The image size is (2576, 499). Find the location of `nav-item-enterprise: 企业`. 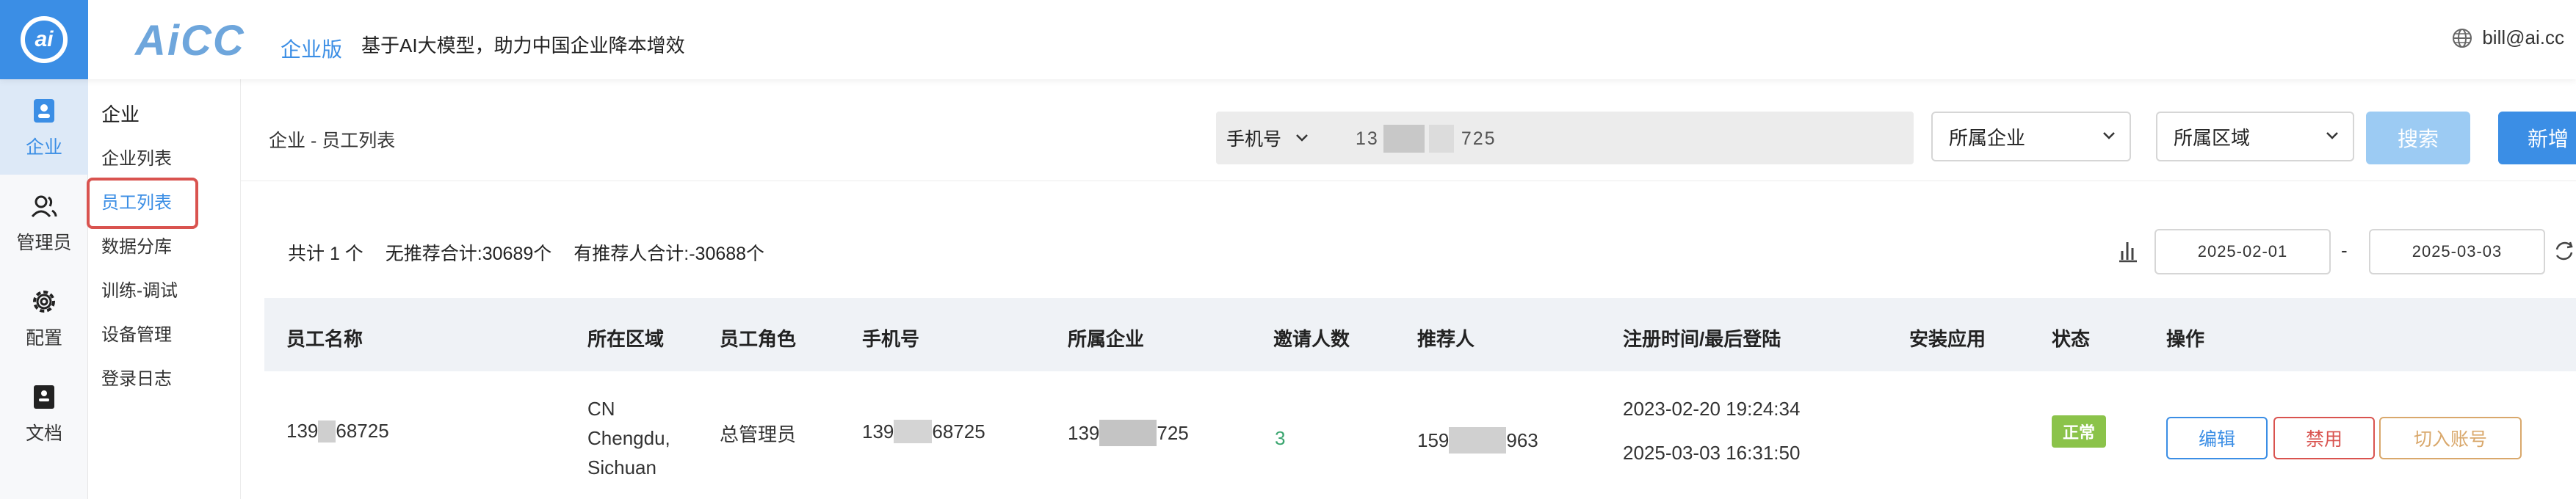

nav-item-enterprise: 企业 is located at coordinates (44, 127).